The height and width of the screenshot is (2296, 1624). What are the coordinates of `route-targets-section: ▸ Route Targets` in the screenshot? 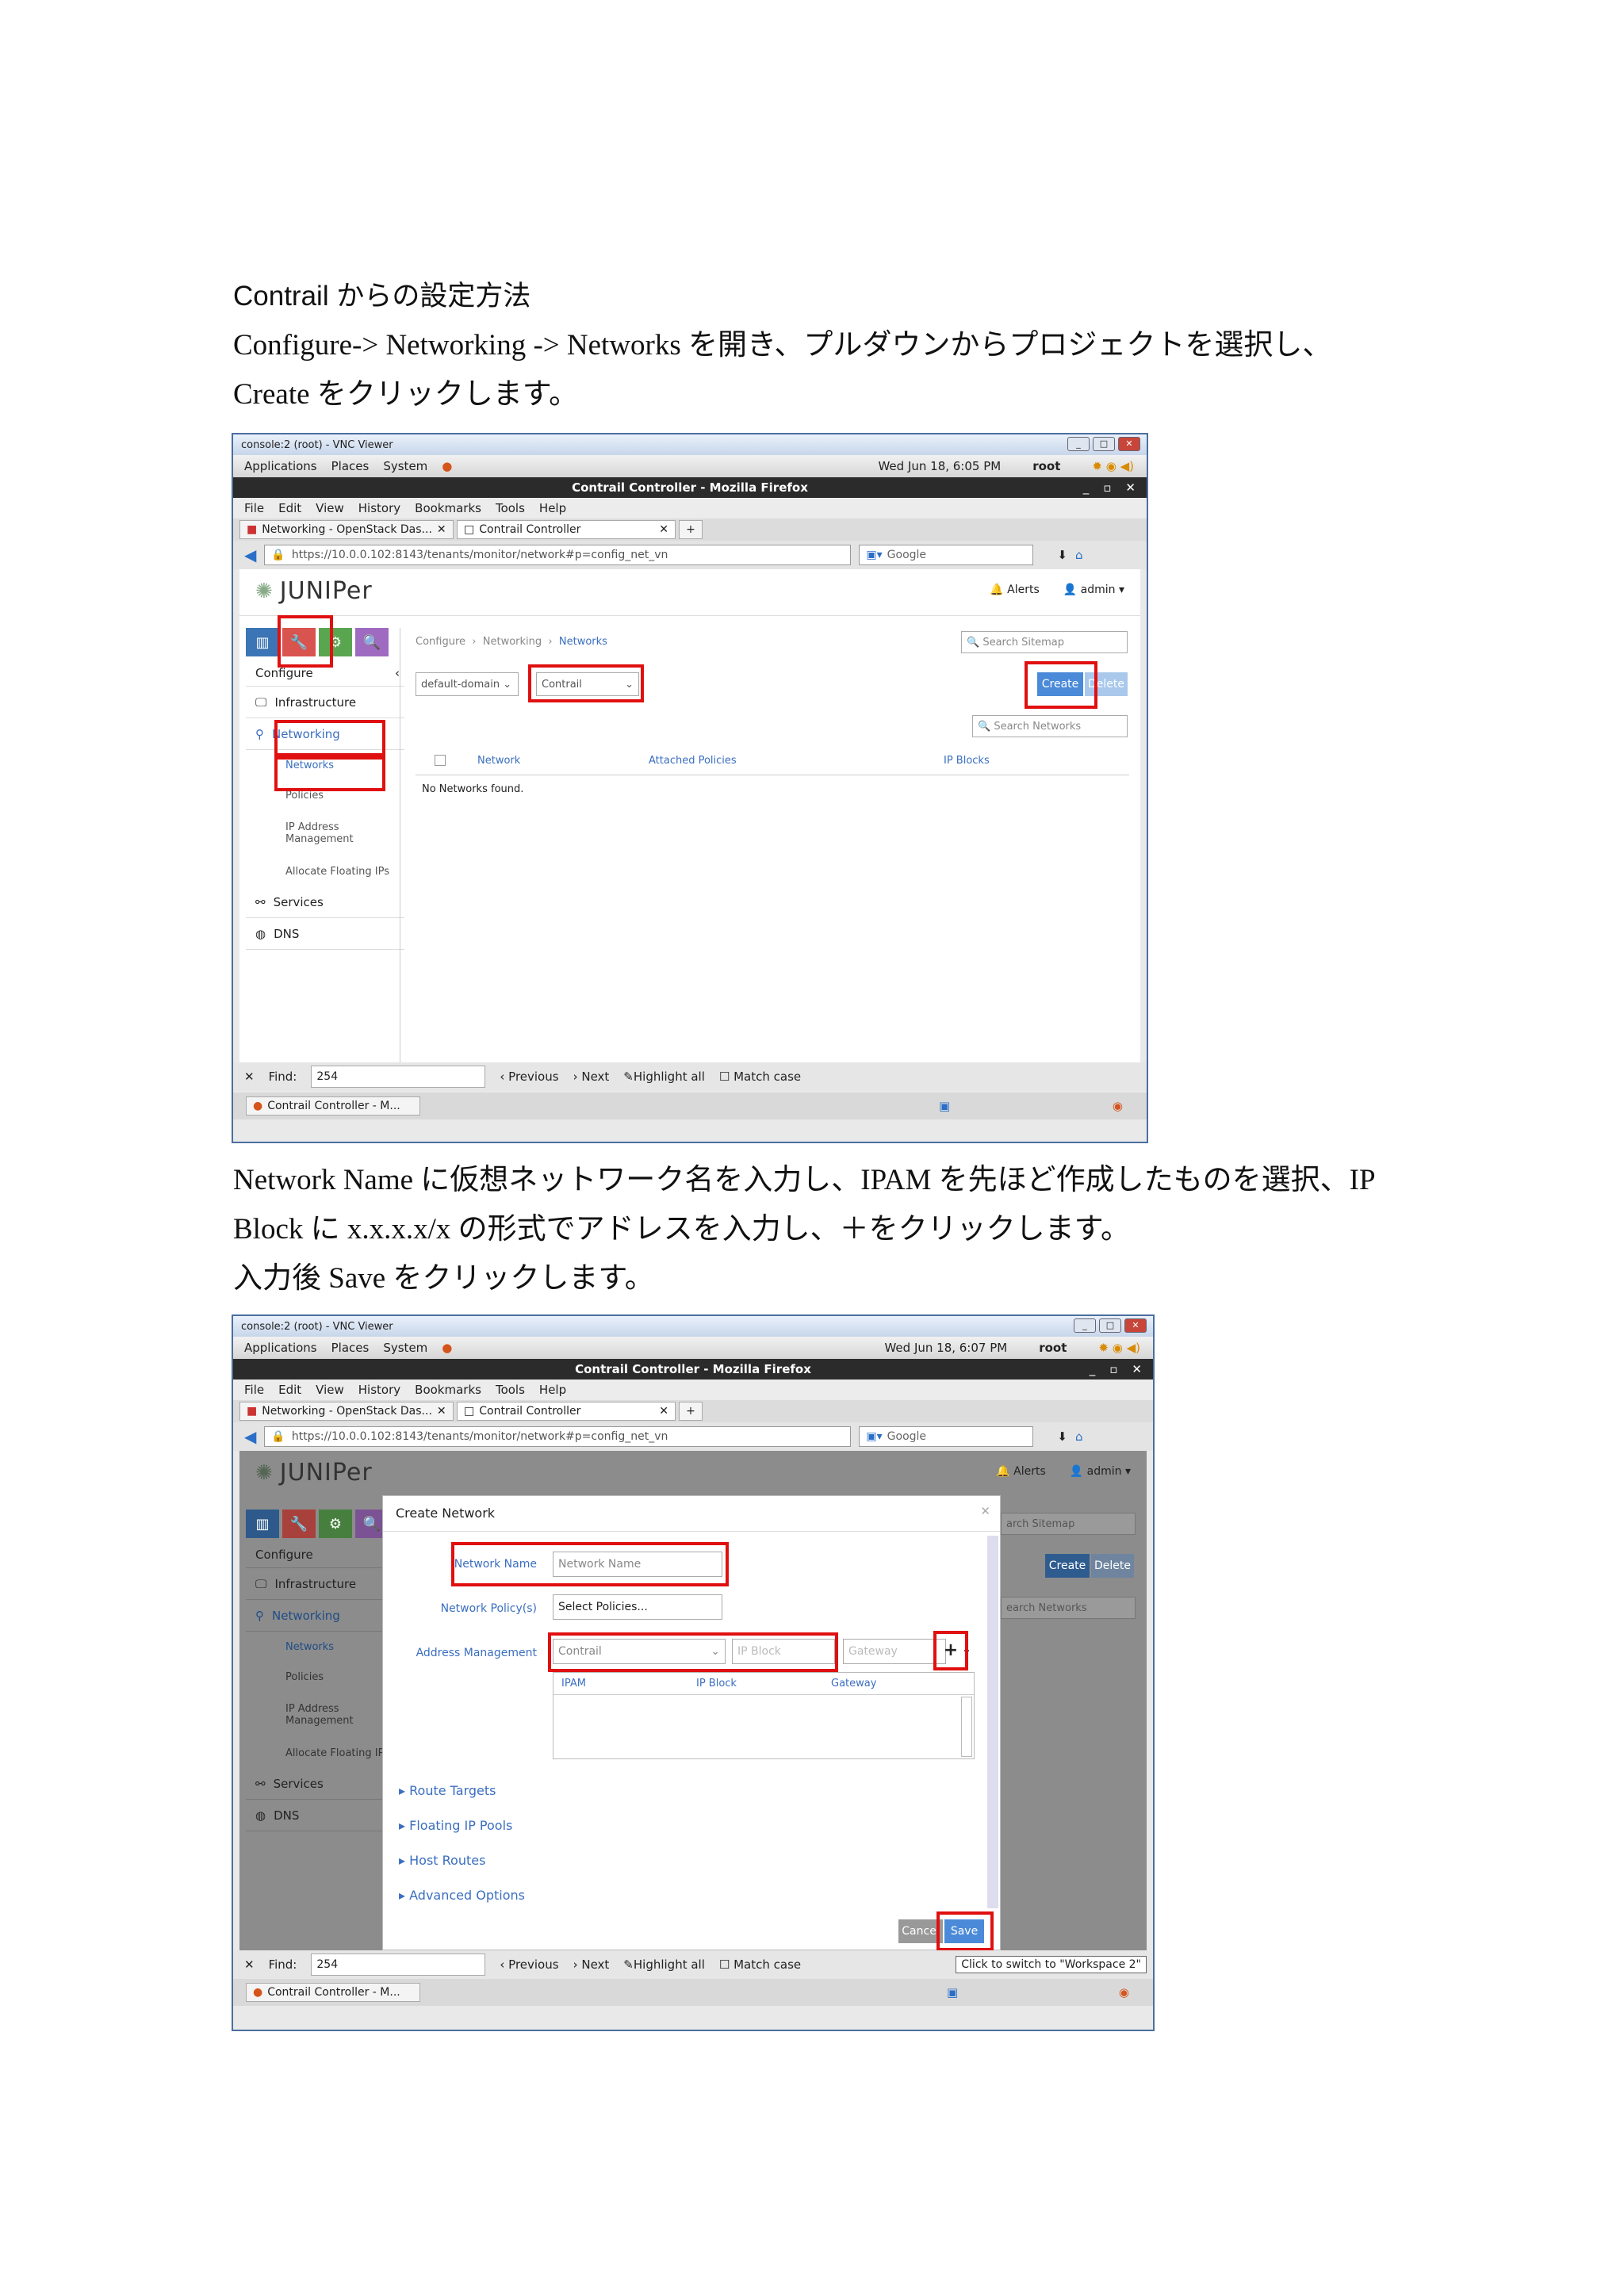 It's located at (447, 1790).